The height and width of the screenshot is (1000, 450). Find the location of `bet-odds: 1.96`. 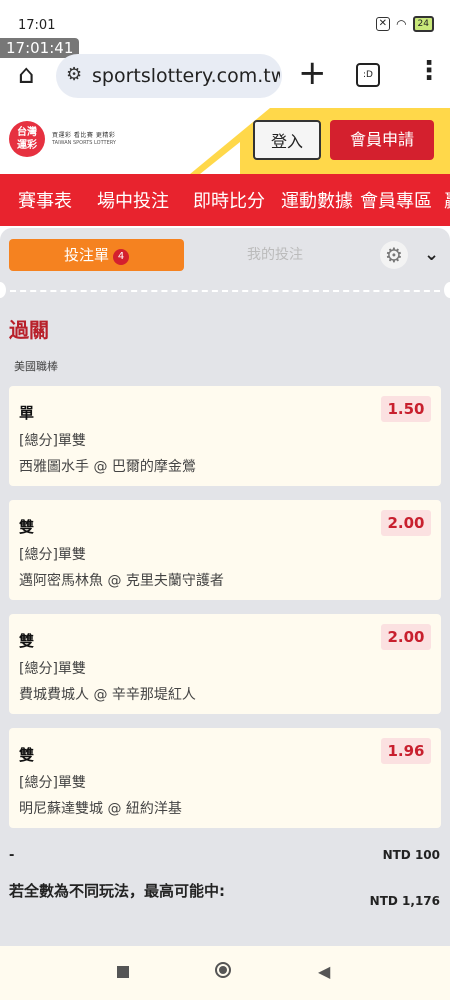

bet-odds: 1.96 is located at coordinates (406, 751).